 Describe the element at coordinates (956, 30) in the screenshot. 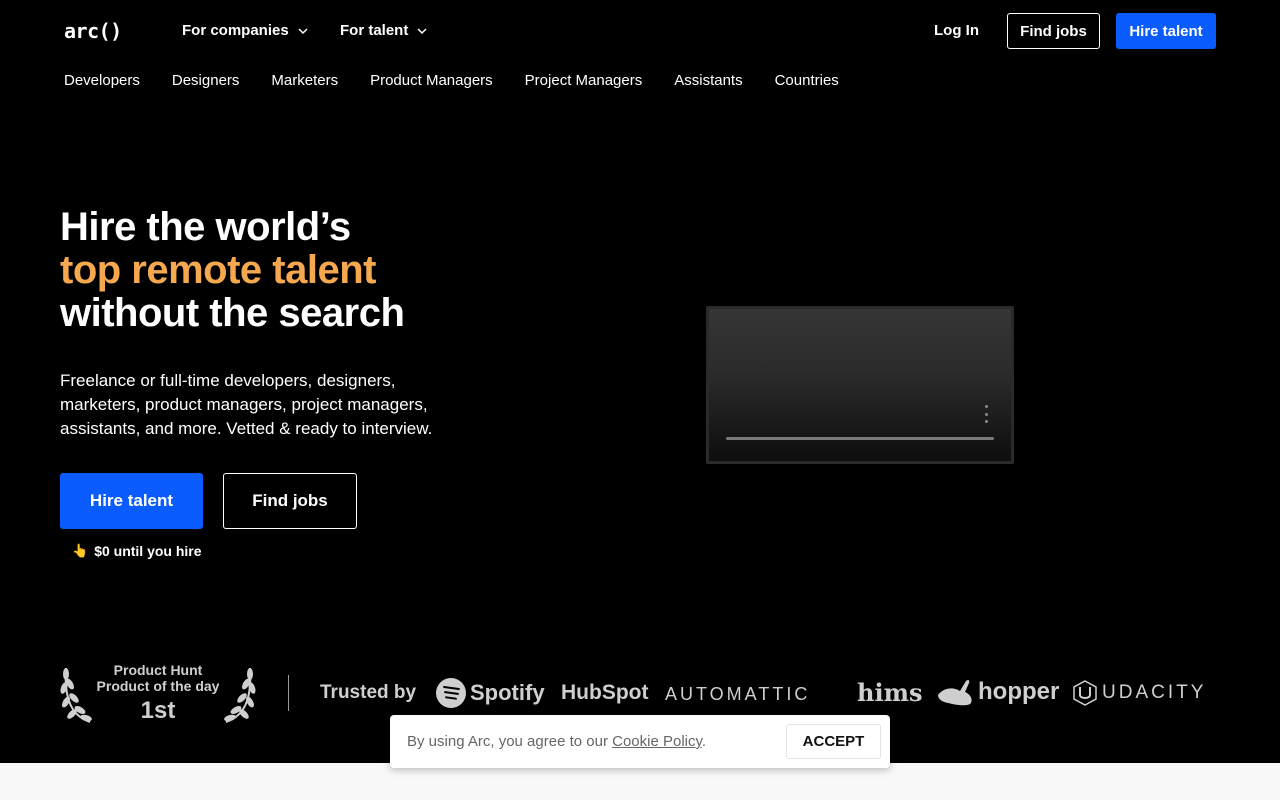

I see `login-link: Log In` at that location.